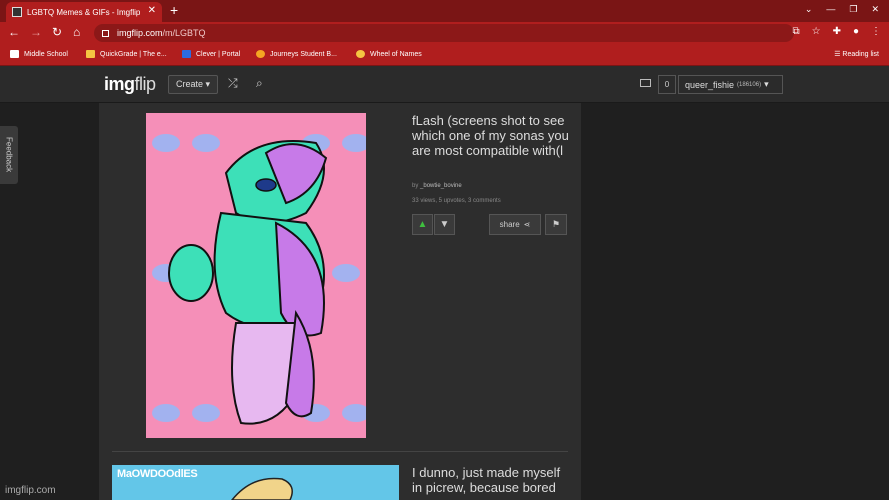 The image size is (889, 500). What do you see at coordinates (259, 83) in the screenshot?
I see `search-icon: ⌕` at bounding box center [259, 83].